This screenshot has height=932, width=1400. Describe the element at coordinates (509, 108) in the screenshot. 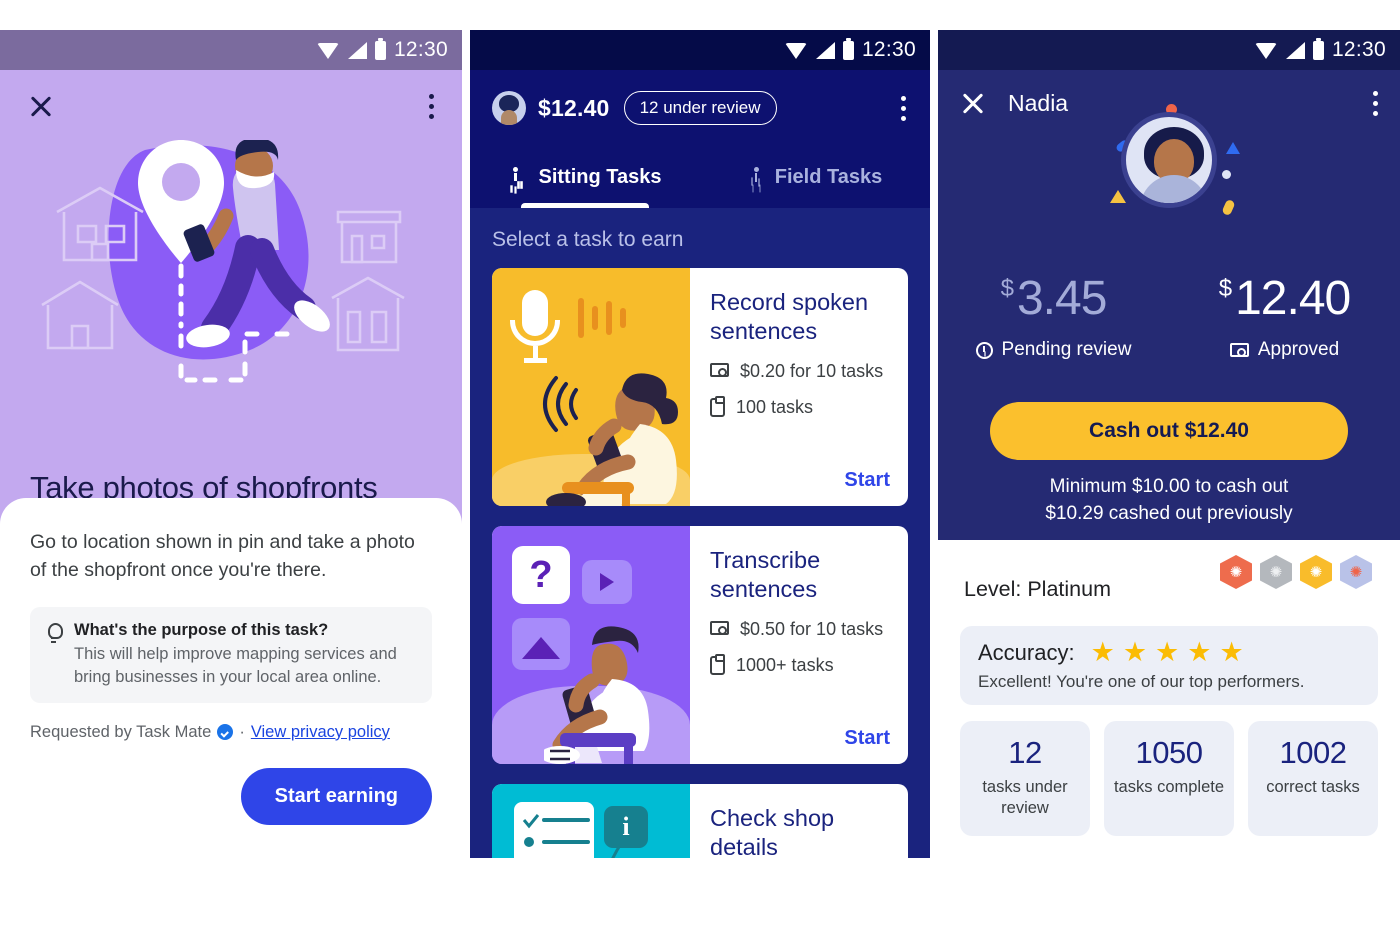

I see `user-avatar` at that location.